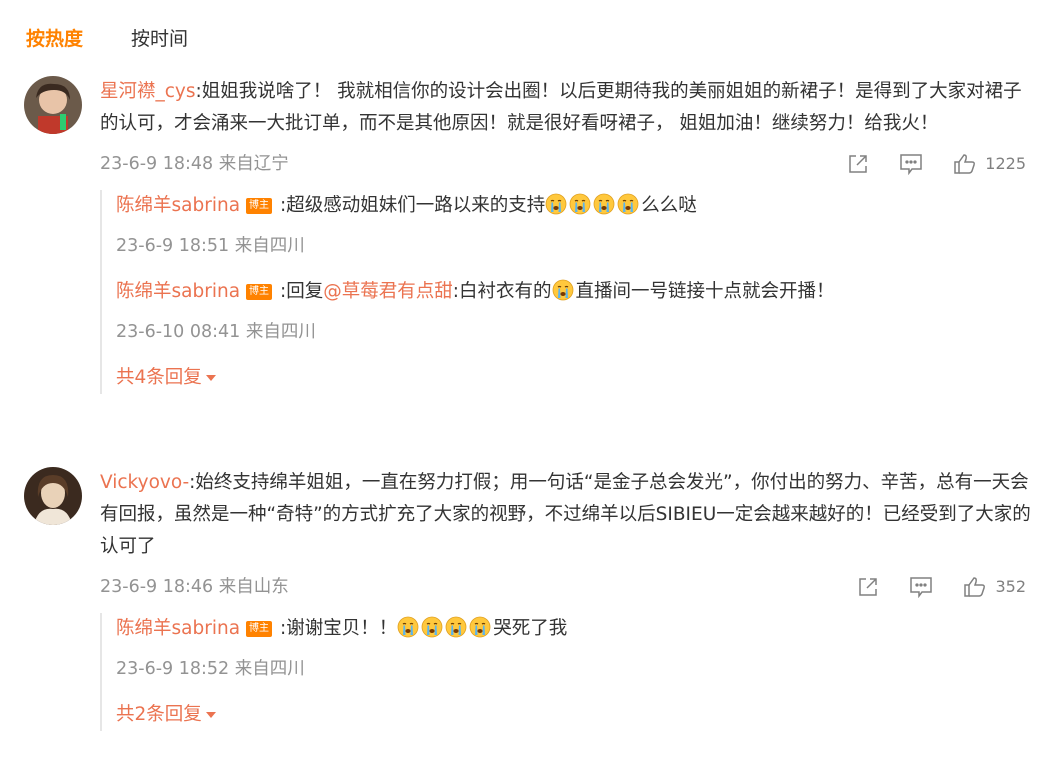 The height and width of the screenshot is (763, 1047). What do you see at coordinates (530, 628) in the screenshot?
I see `reply-content-tail: 哭死了我` at bounding box center [530, 628].